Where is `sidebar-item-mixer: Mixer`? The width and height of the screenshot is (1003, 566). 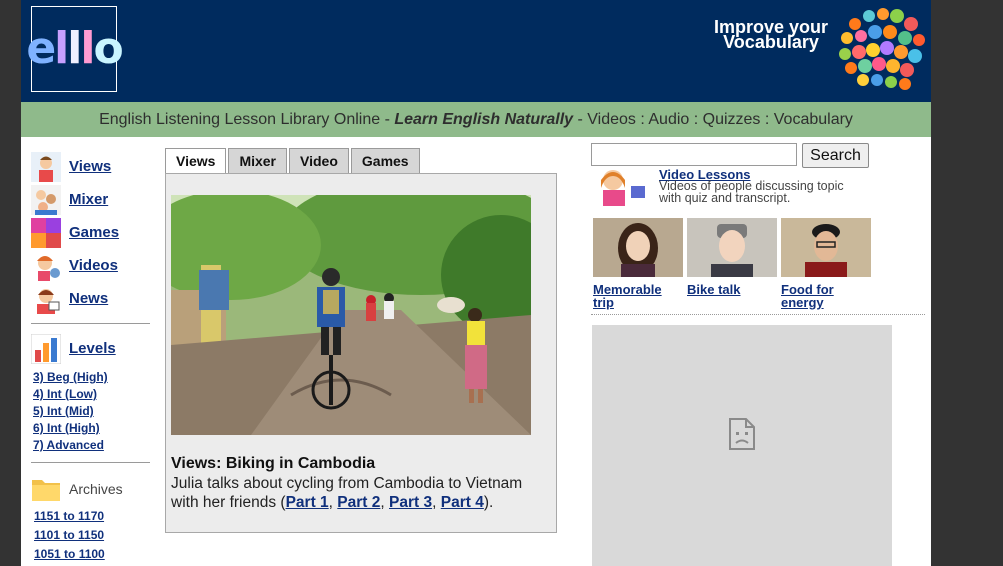 sidebar-item-mixer: Mixer is located at coordinates (91, 199).